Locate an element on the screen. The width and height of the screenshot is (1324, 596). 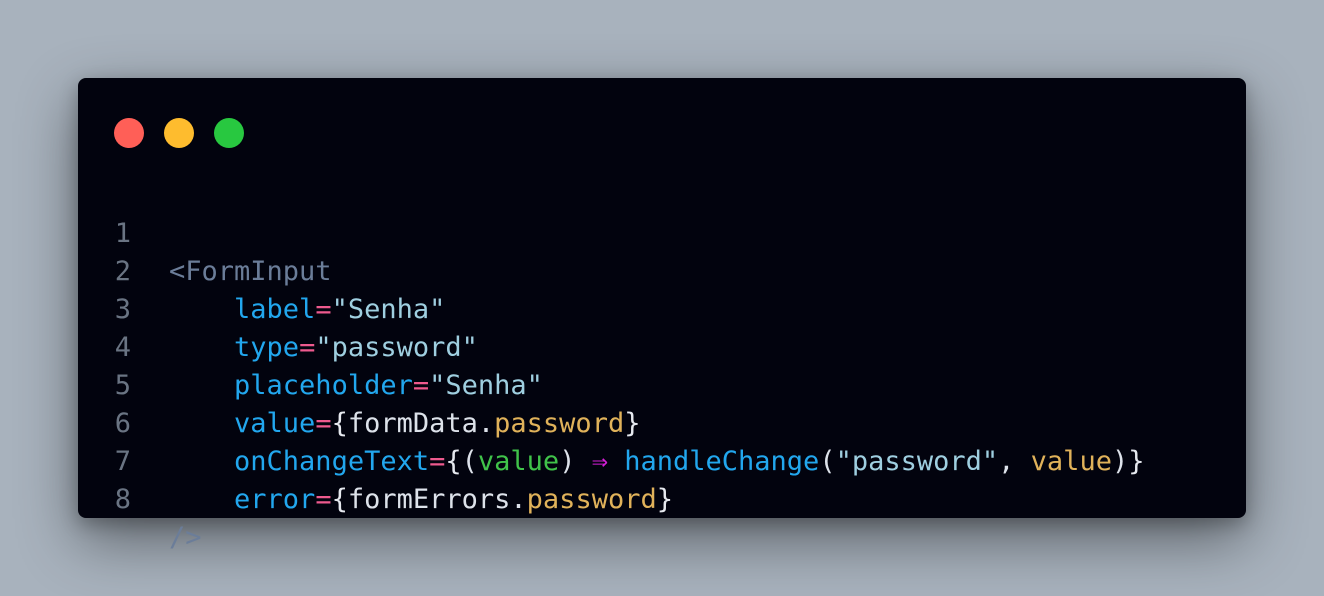
arrow-param: value is located at coordinates (518, 461).